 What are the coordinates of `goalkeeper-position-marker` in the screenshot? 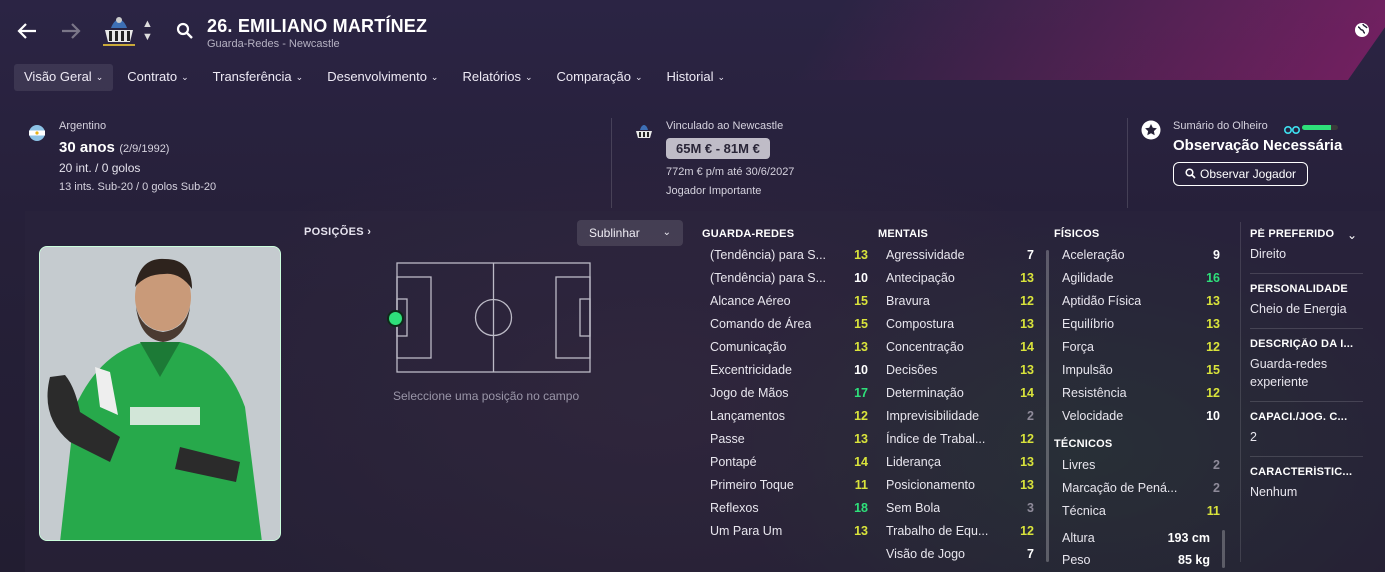 It's located at (395, 318).